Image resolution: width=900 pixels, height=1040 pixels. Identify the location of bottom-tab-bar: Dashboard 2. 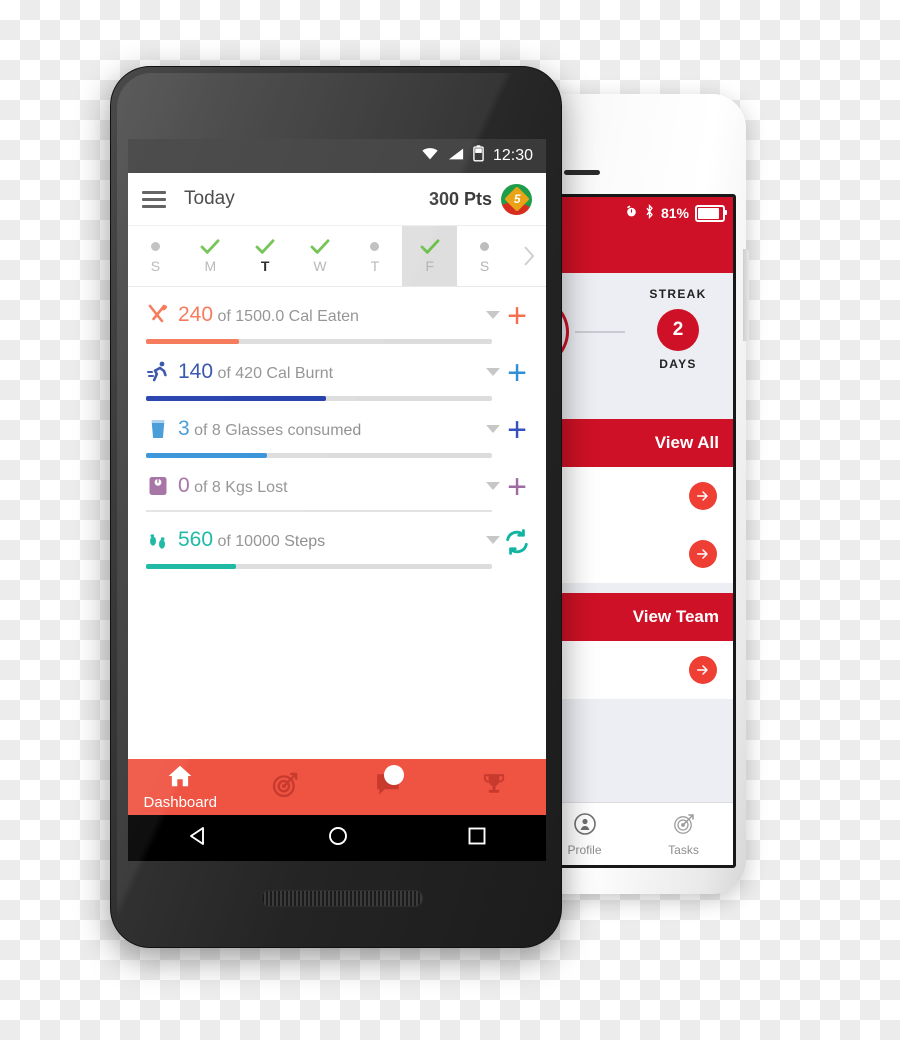
(337, 787).